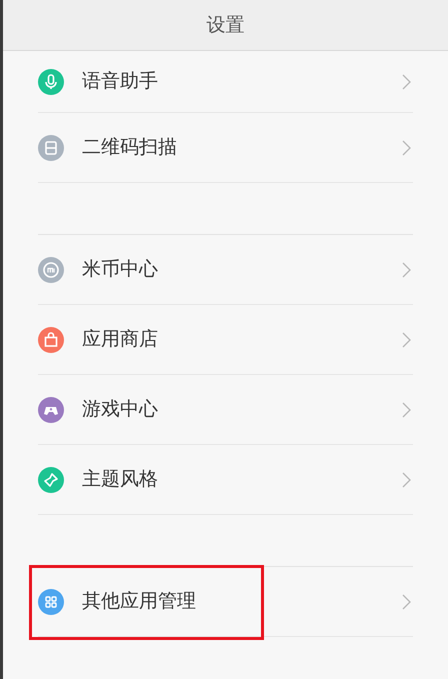 This screenshot has height=679, width=448. Describe the element at coordinates (225, 25) in the screenshot. I see `screen-title: 设置` at that location.